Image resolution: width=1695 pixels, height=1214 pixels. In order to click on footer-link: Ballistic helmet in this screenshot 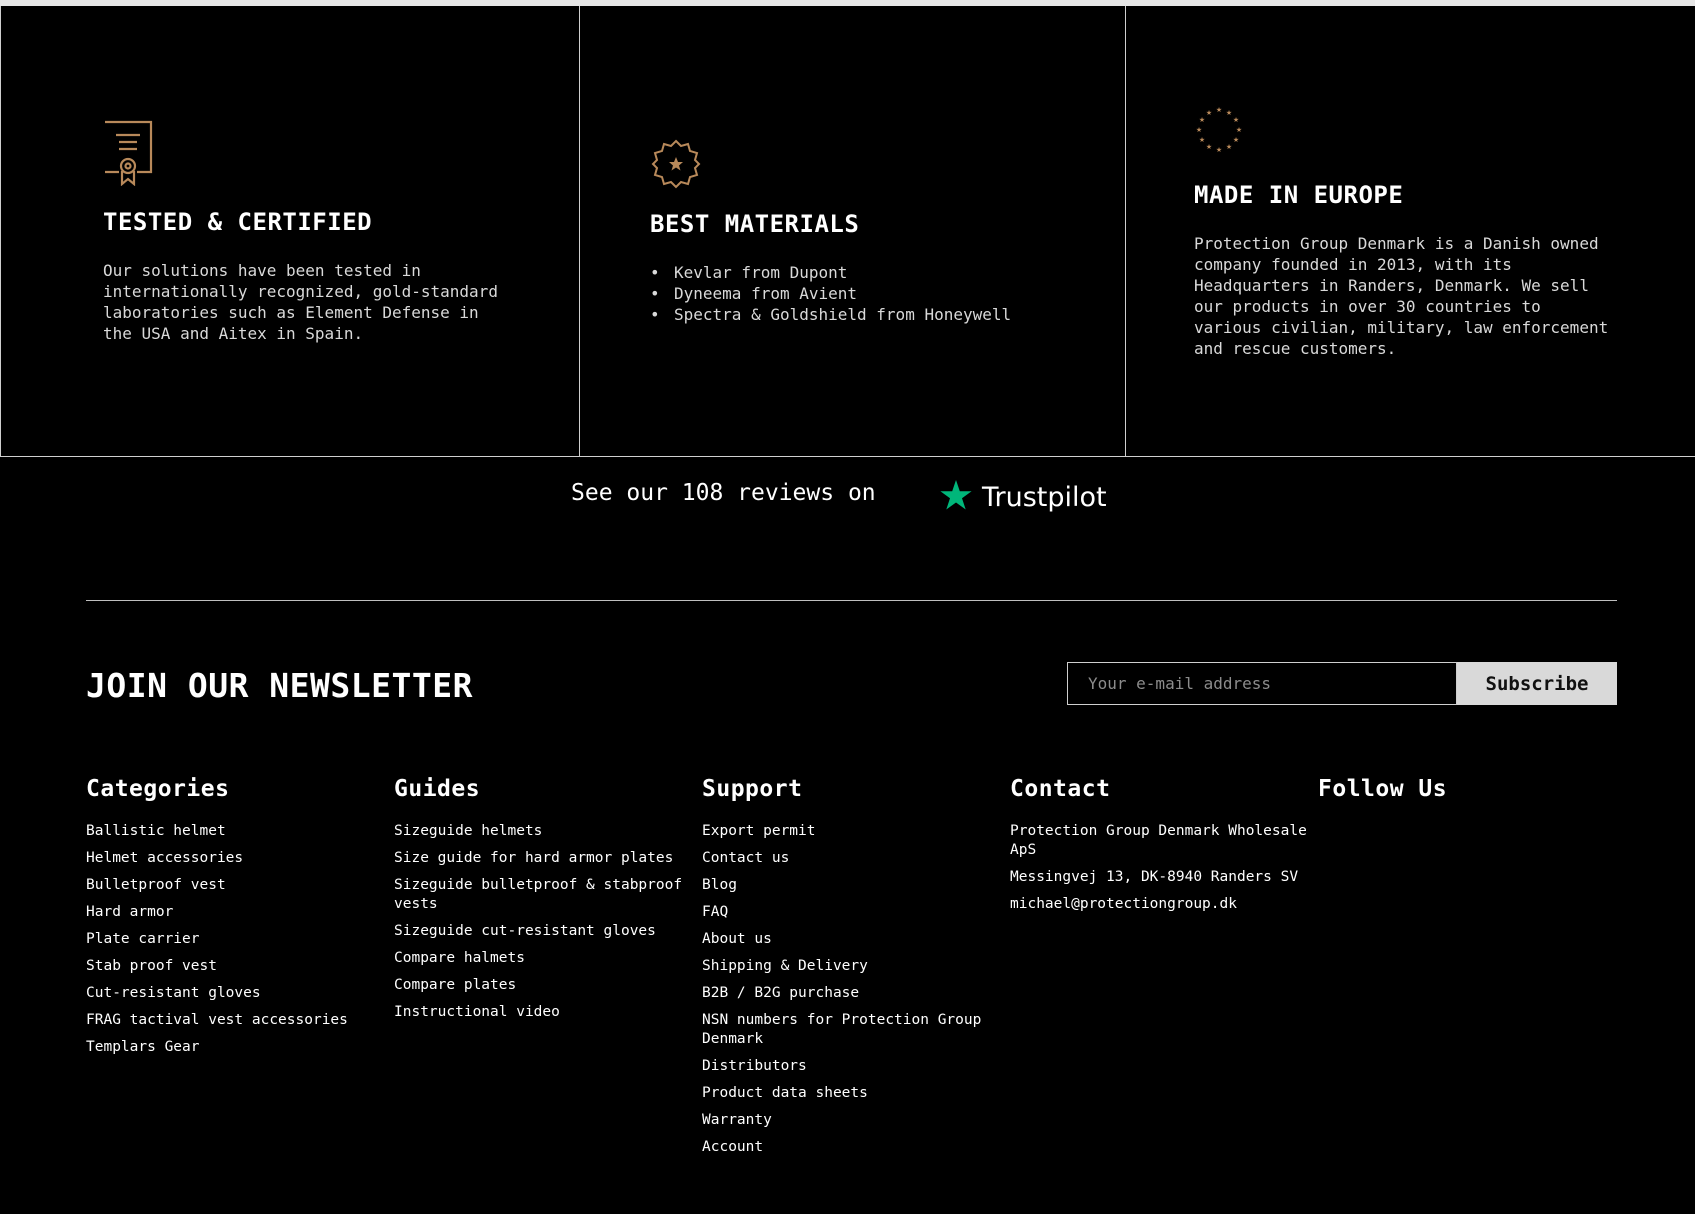, I will do `click(156, 831)`.